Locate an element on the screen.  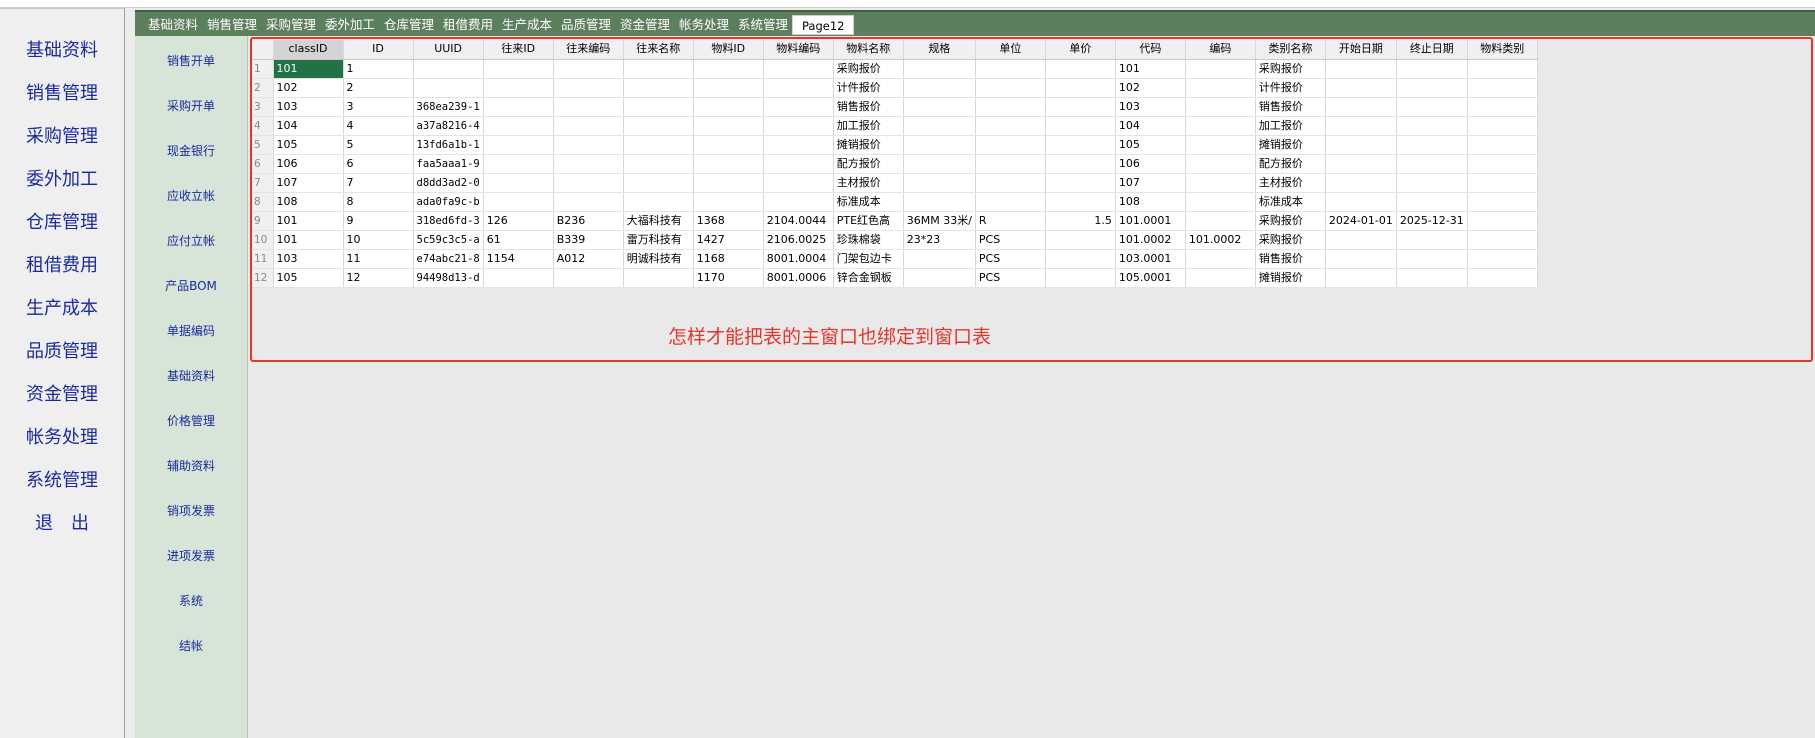
grid-cell: 126 is located at coordinates (518, 221).